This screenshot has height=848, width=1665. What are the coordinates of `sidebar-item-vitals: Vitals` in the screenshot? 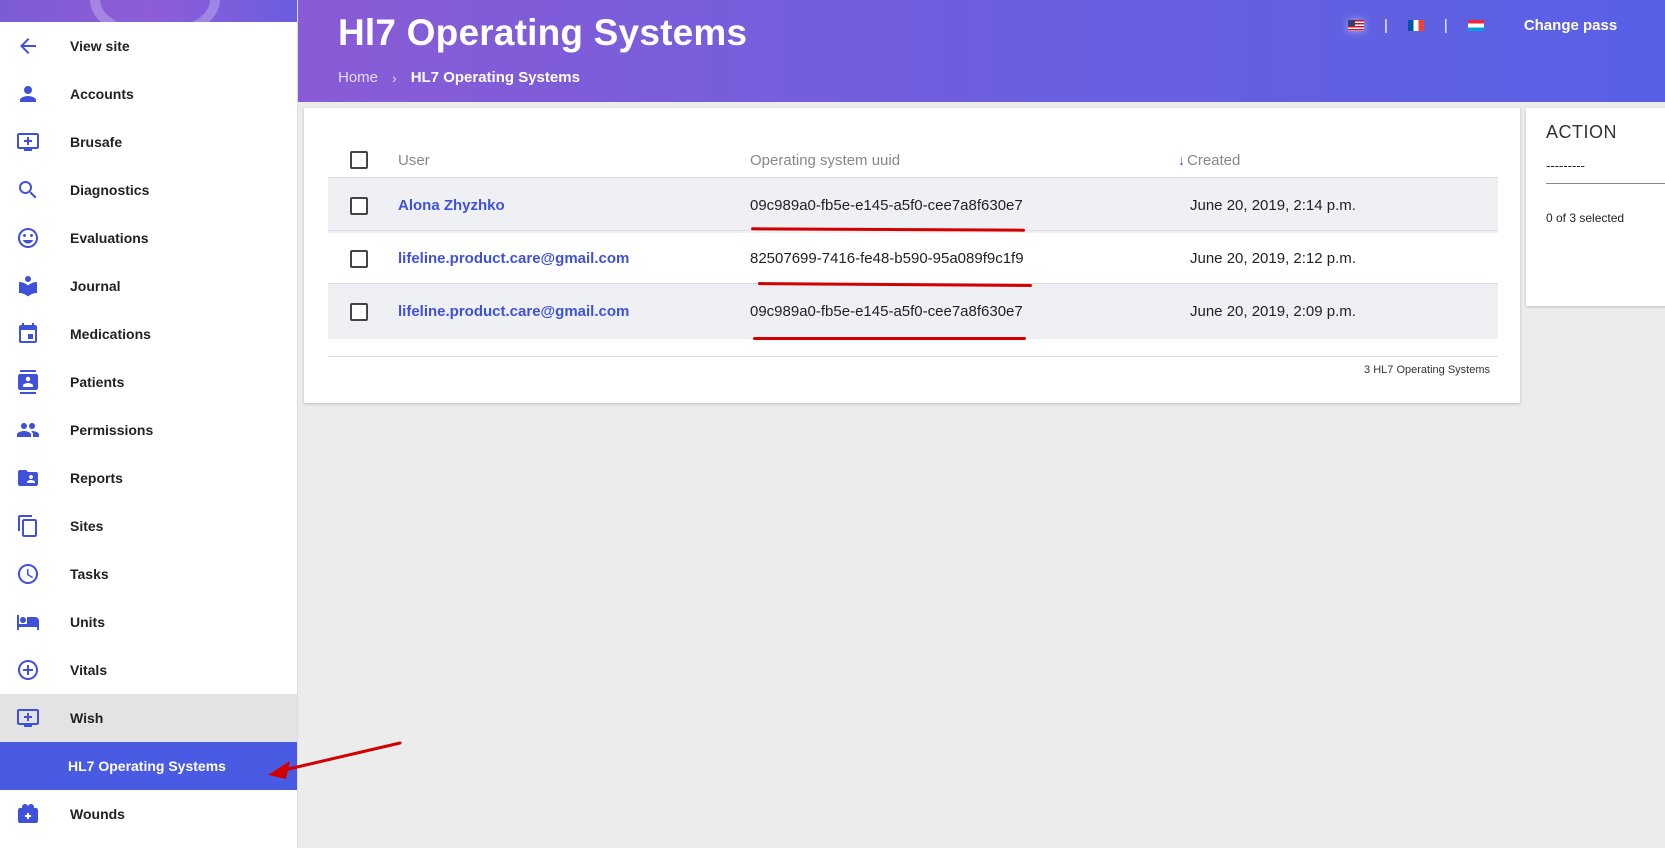 It's located at (148, 670).